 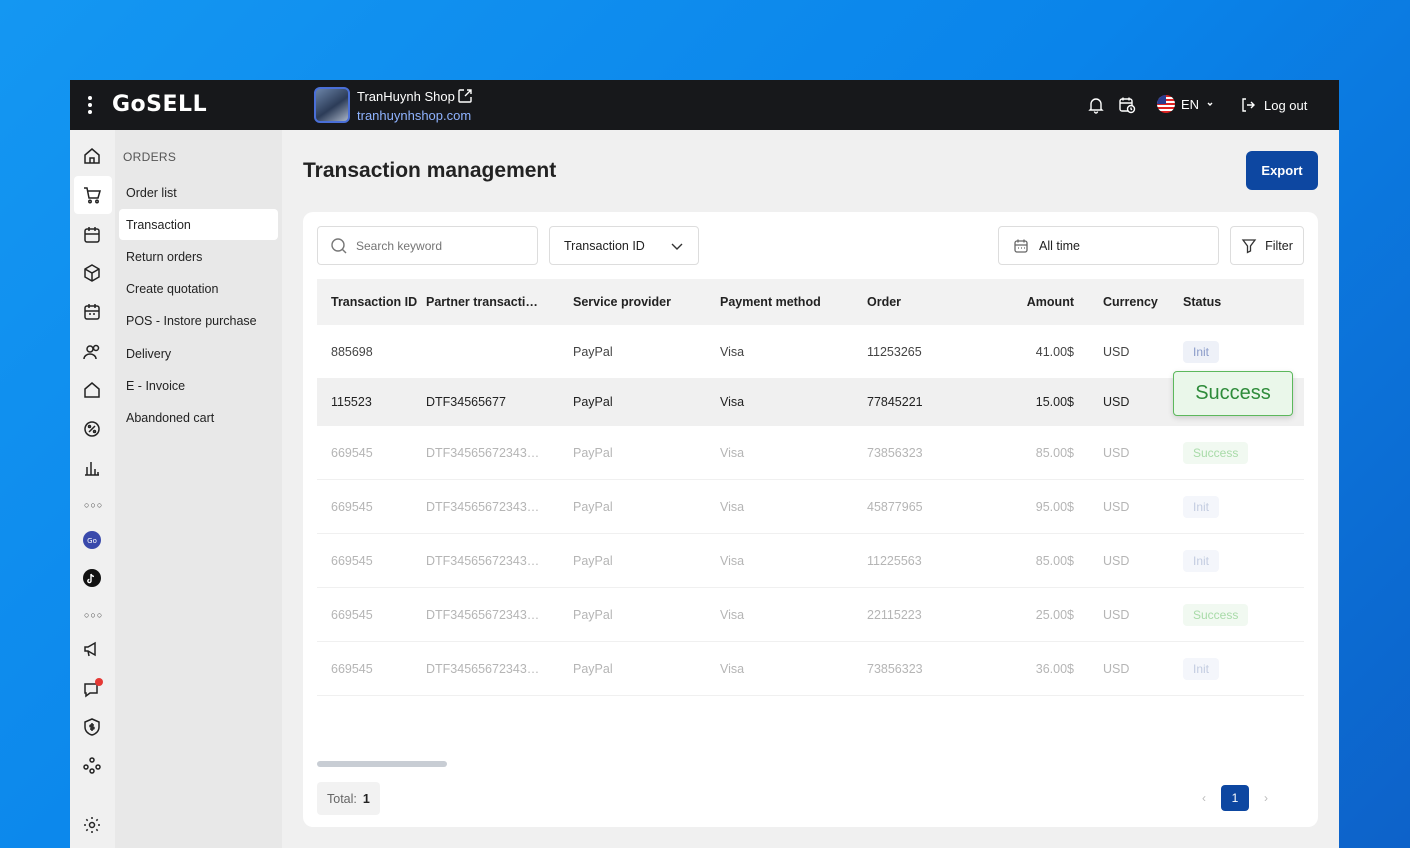 I want to click on total-label: Total:, so click(x=342, y=798).